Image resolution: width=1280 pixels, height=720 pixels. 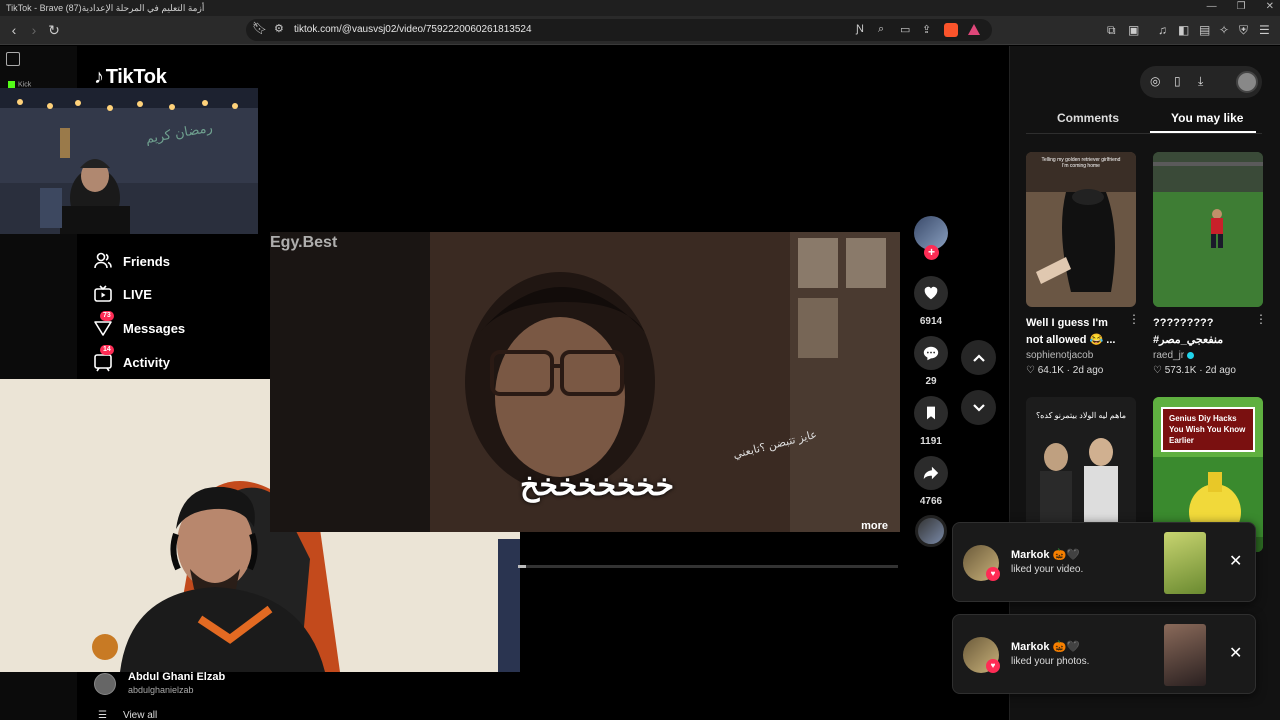 I want to click on streamer-room-image: رمضان كريم, so click(x=129, y=161).